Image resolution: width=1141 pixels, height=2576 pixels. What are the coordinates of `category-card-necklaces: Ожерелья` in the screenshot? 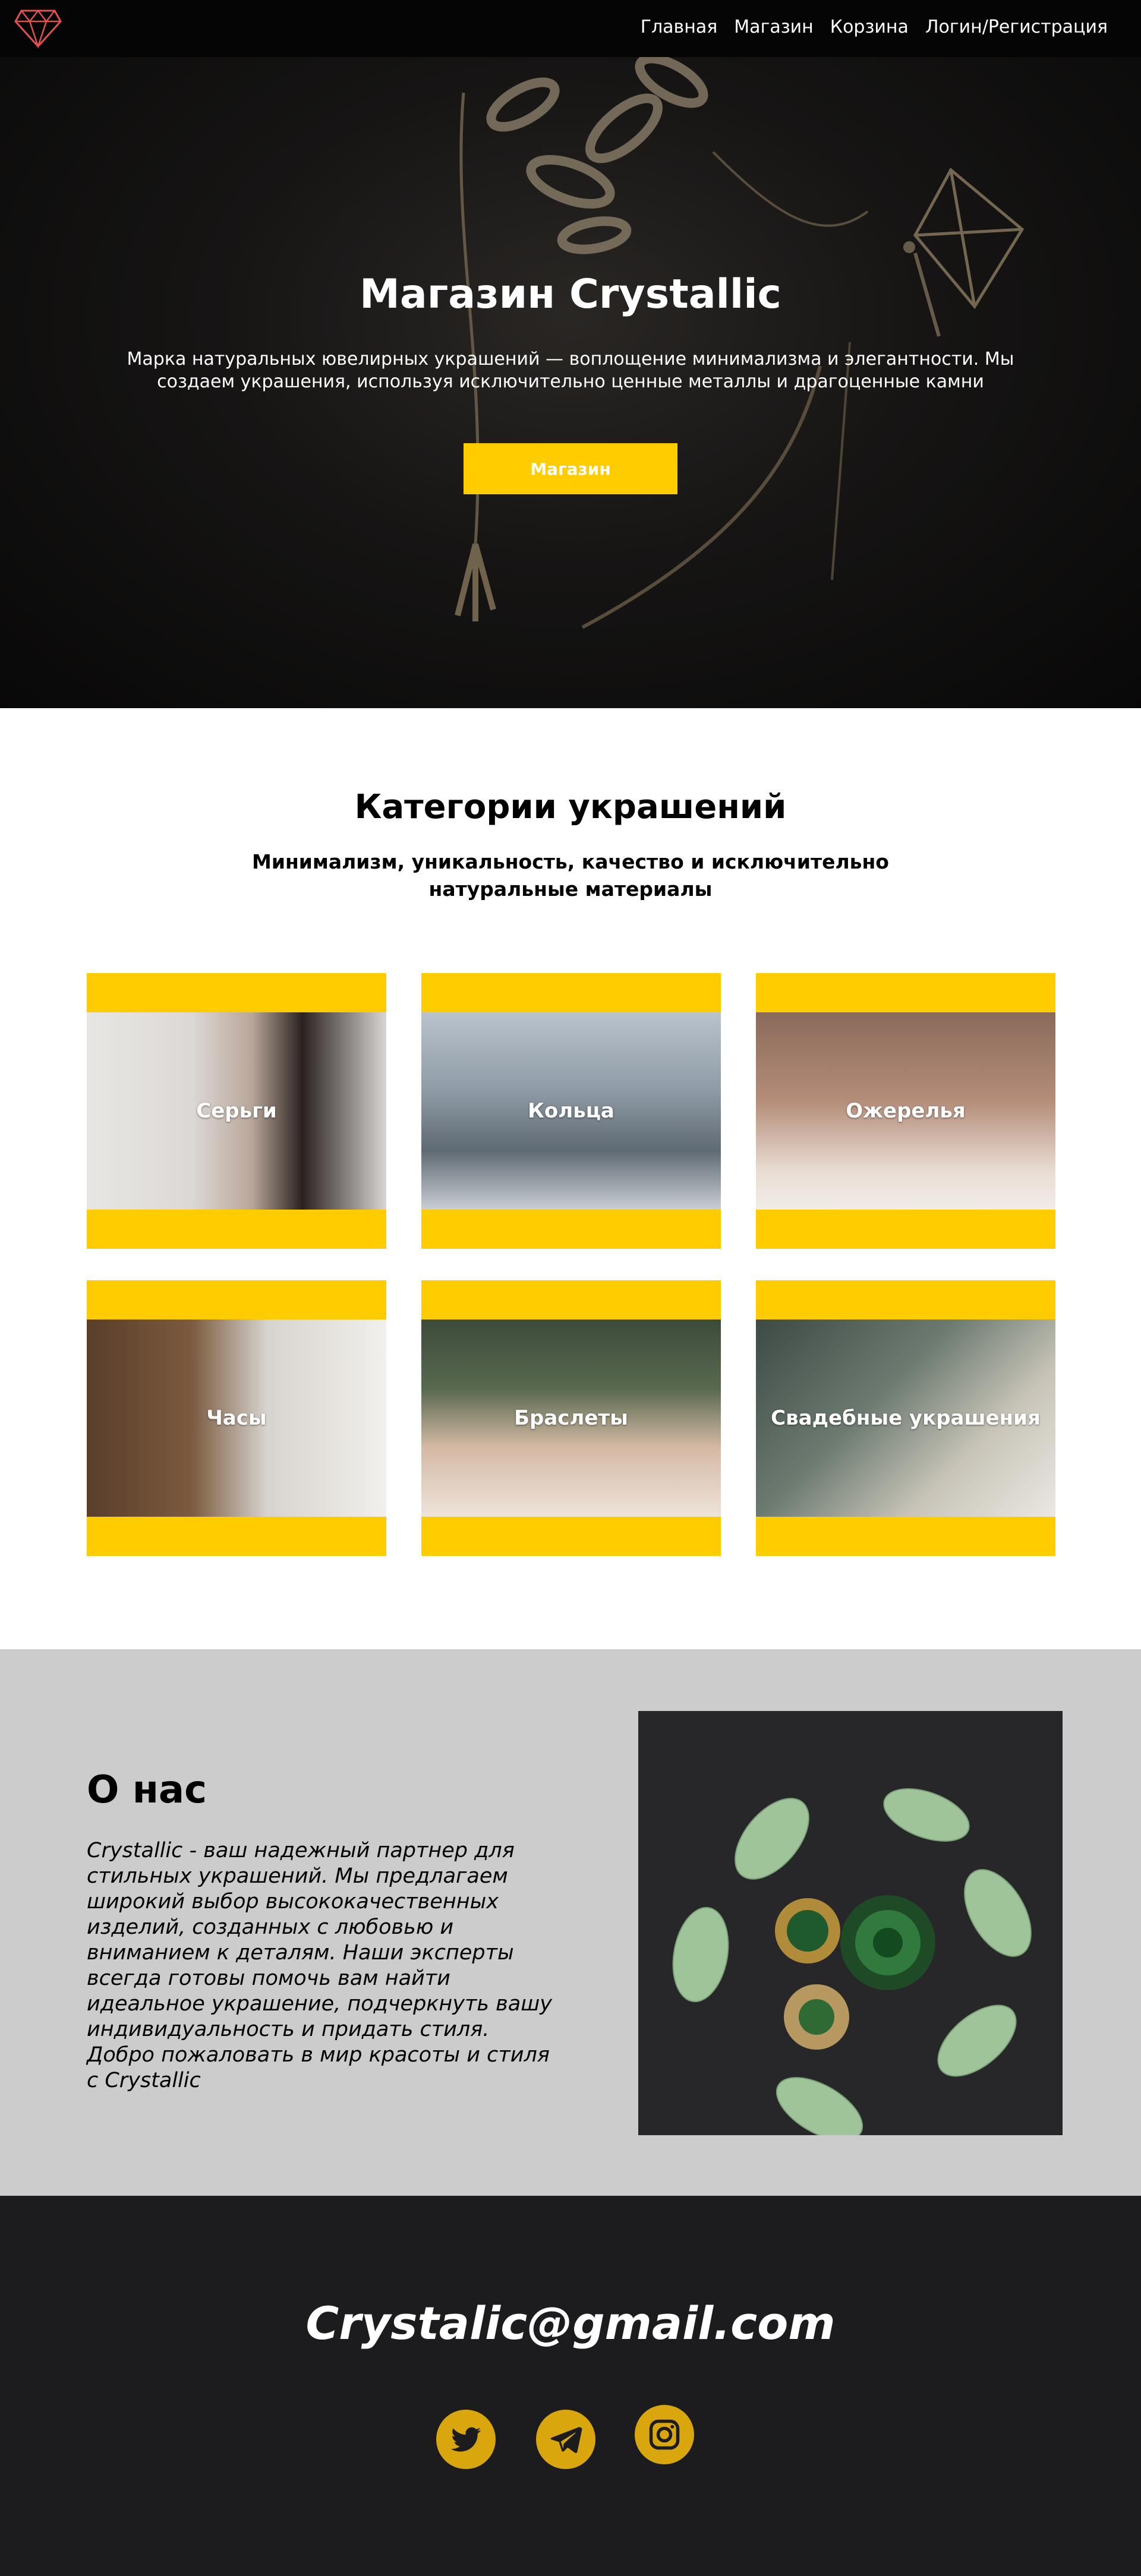 It's located at (905, 1111).